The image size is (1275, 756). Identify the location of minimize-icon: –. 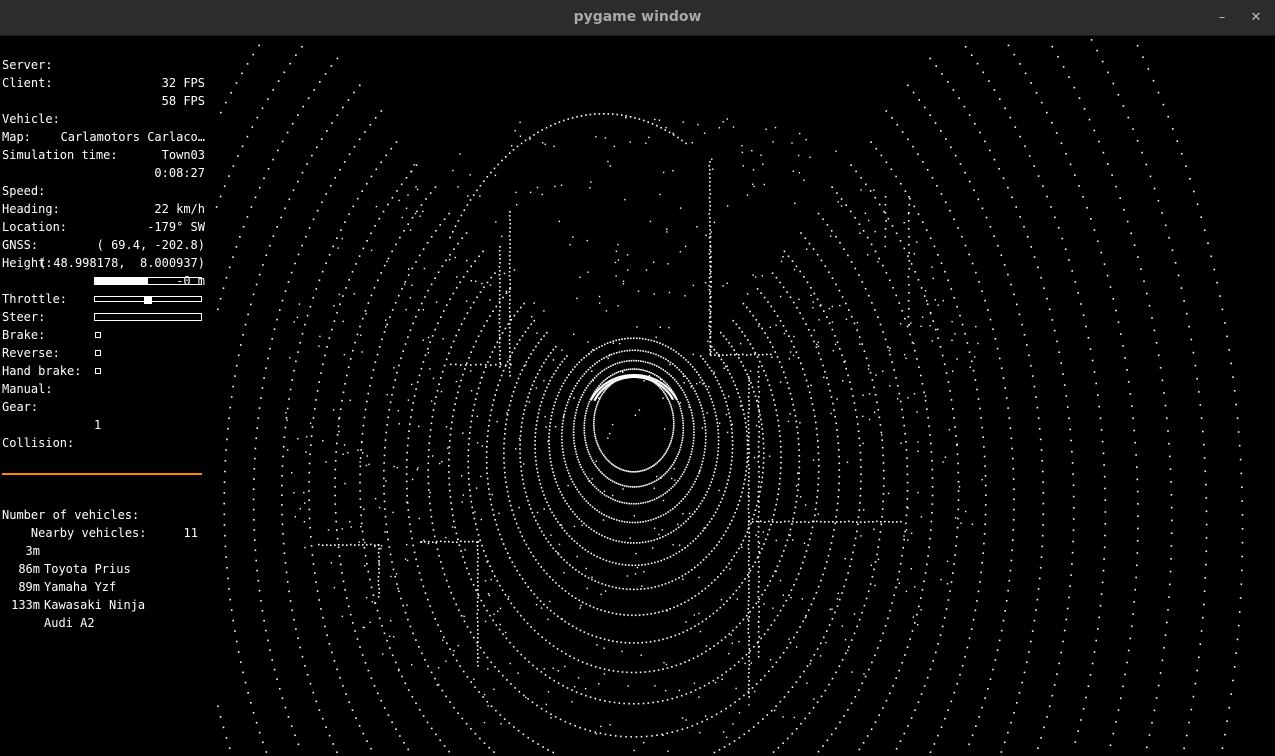
(1222, 18).